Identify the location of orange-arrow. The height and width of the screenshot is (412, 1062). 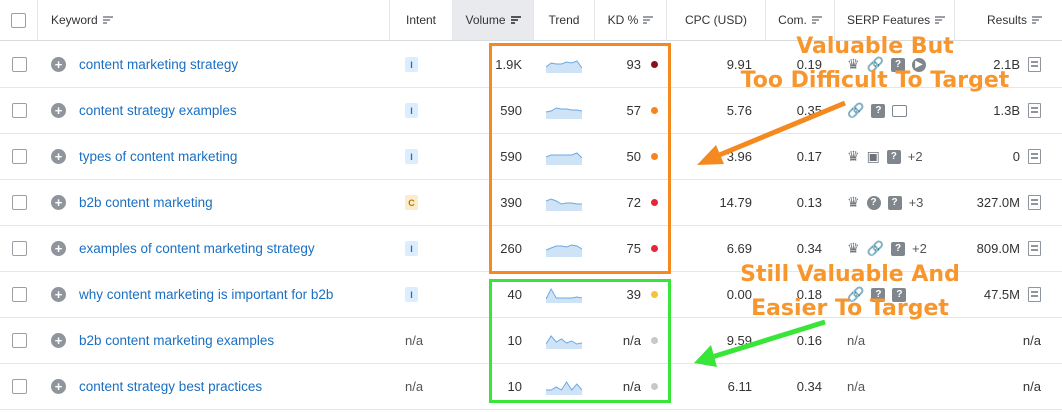
(778, 130).